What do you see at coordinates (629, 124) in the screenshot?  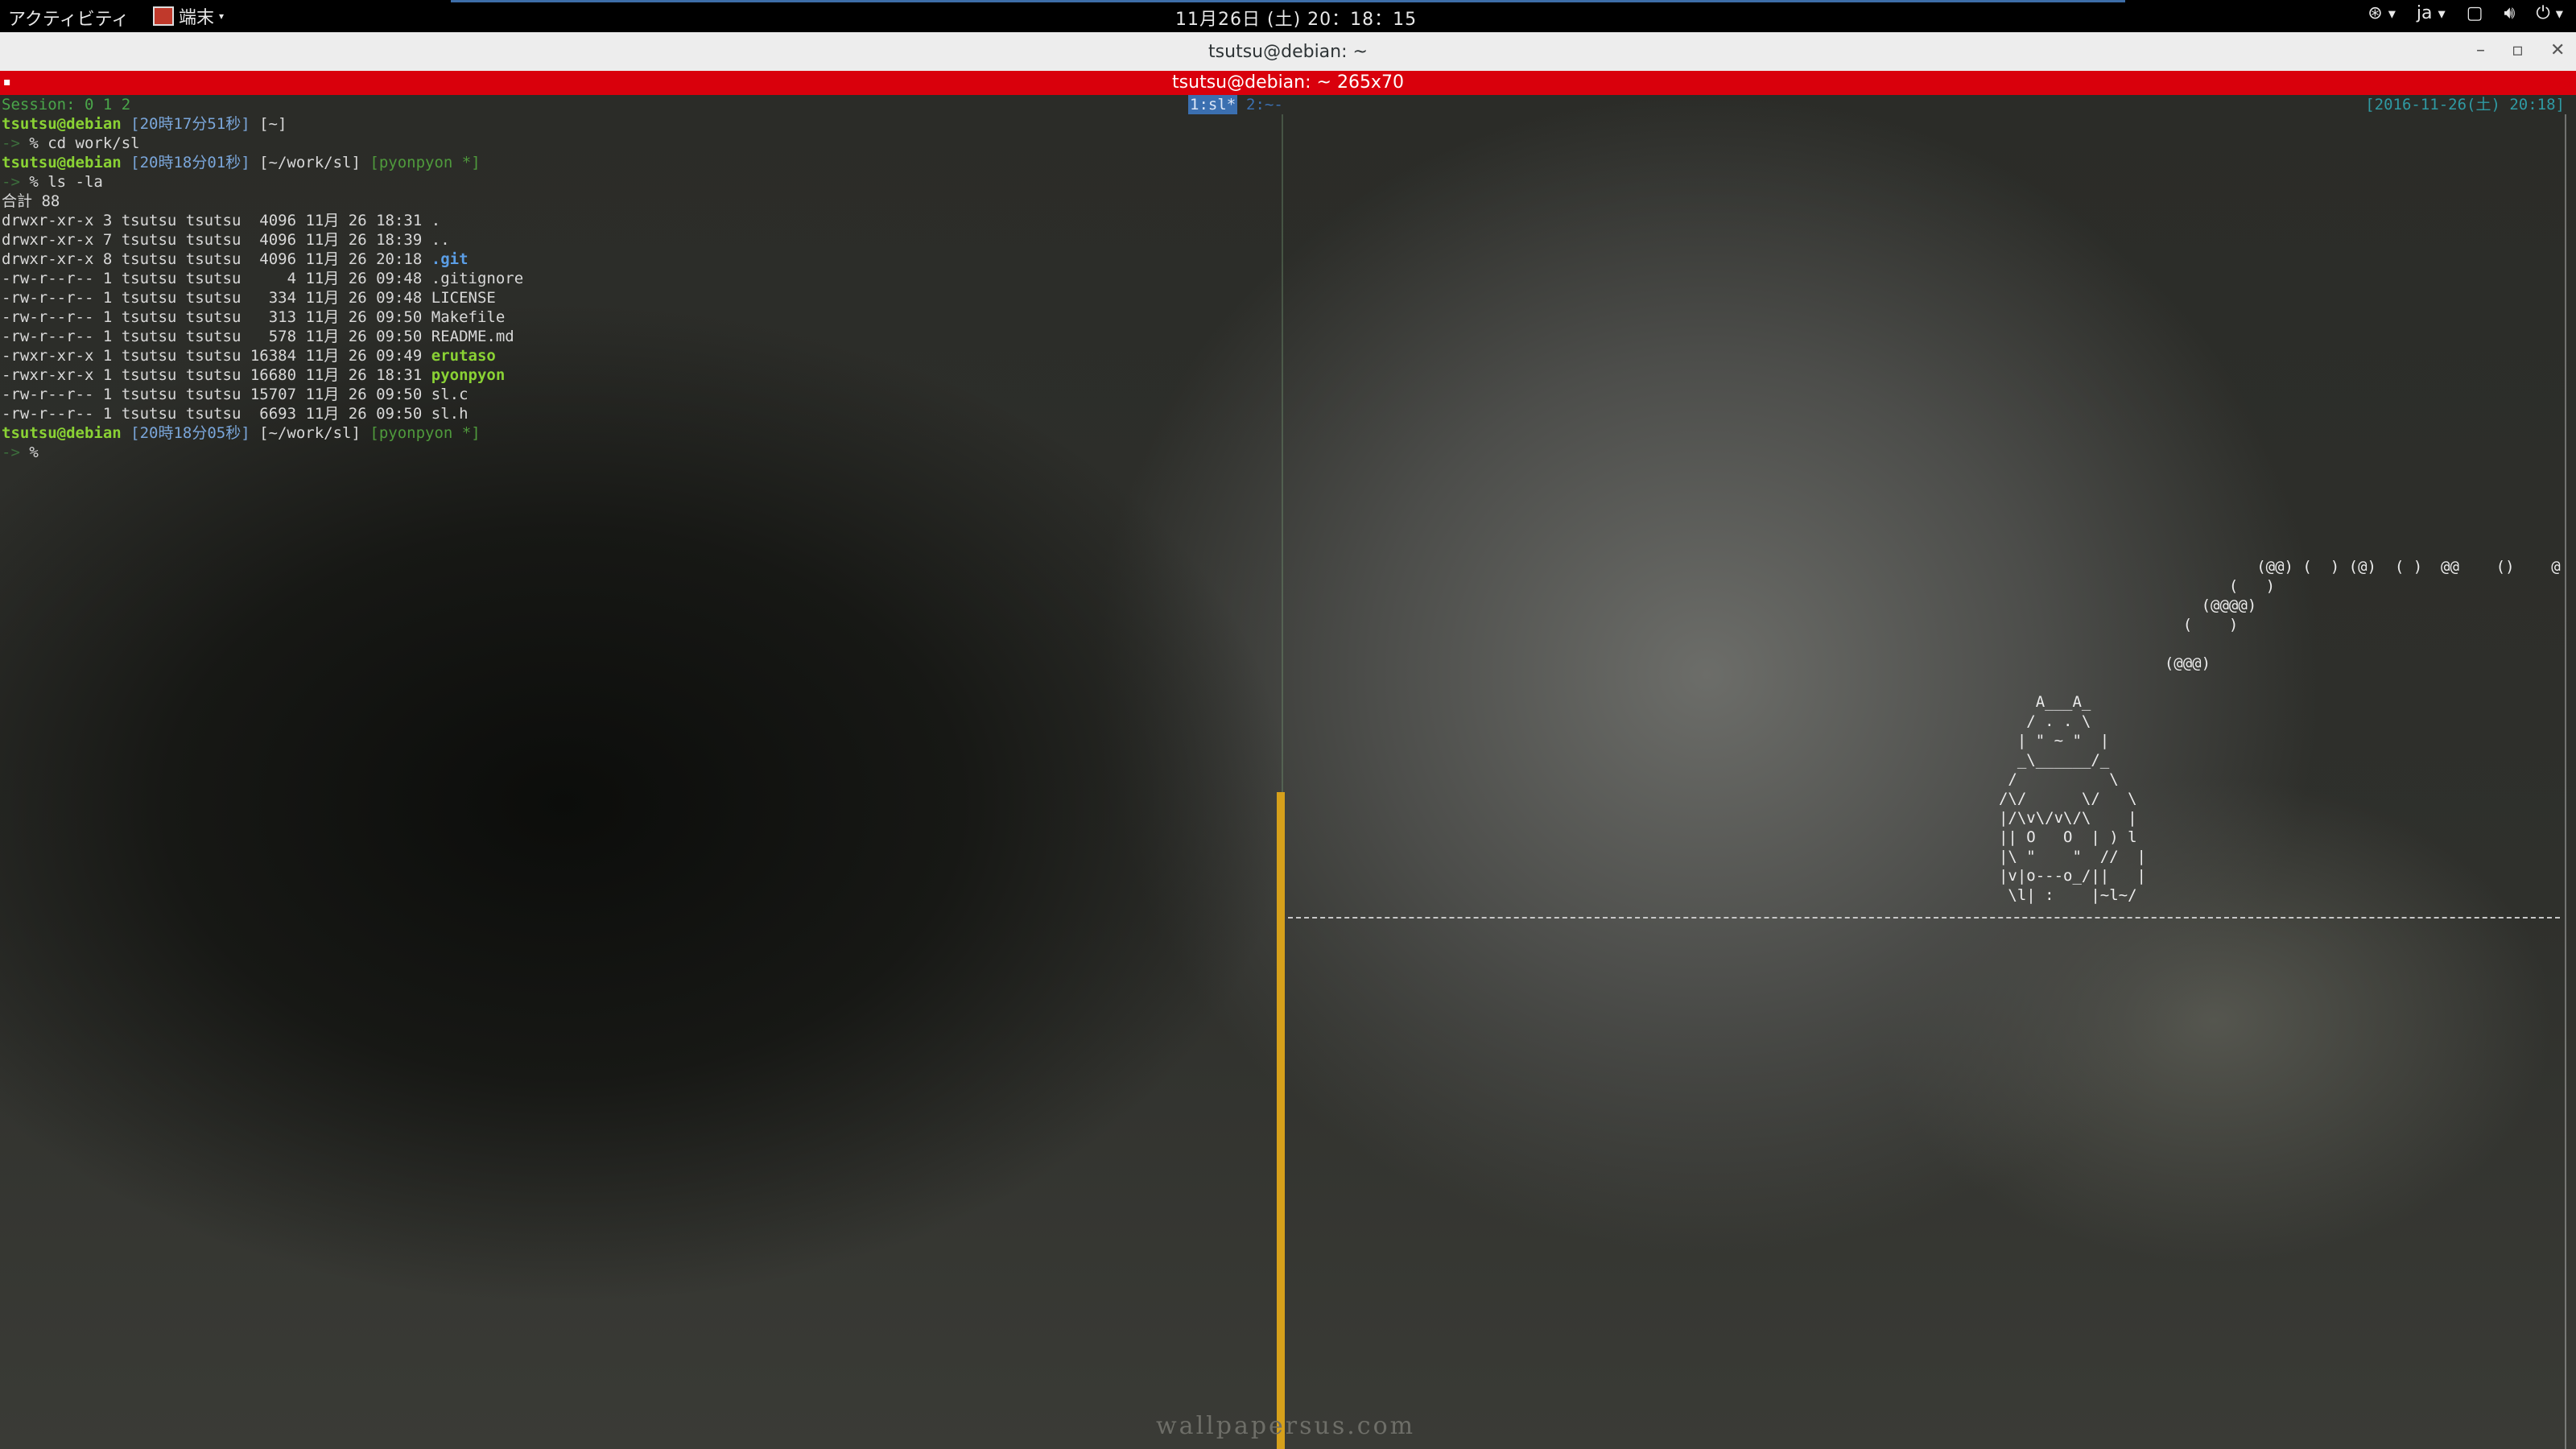 I see `terminal-line: tsutsu@debian [20時17分51秒] [~]` at bounding box center [629, 124].